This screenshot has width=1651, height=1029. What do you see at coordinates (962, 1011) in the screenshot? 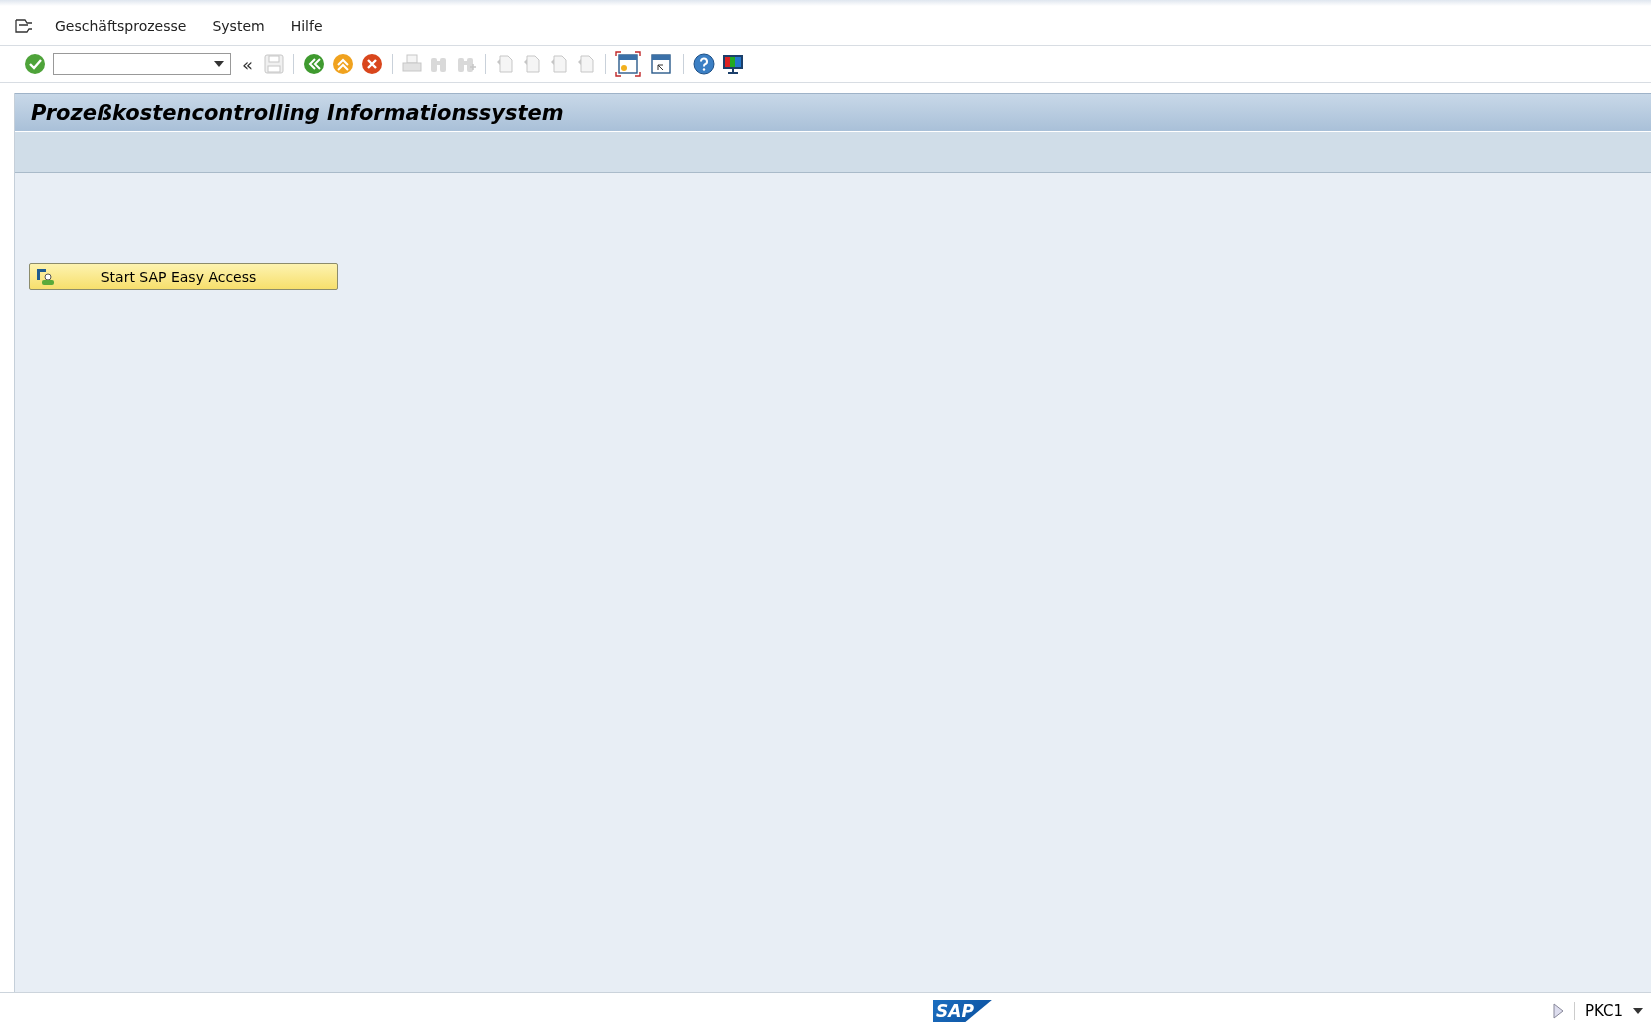
I see `sap-logo: SAP` at bounding box center [962, 1011].